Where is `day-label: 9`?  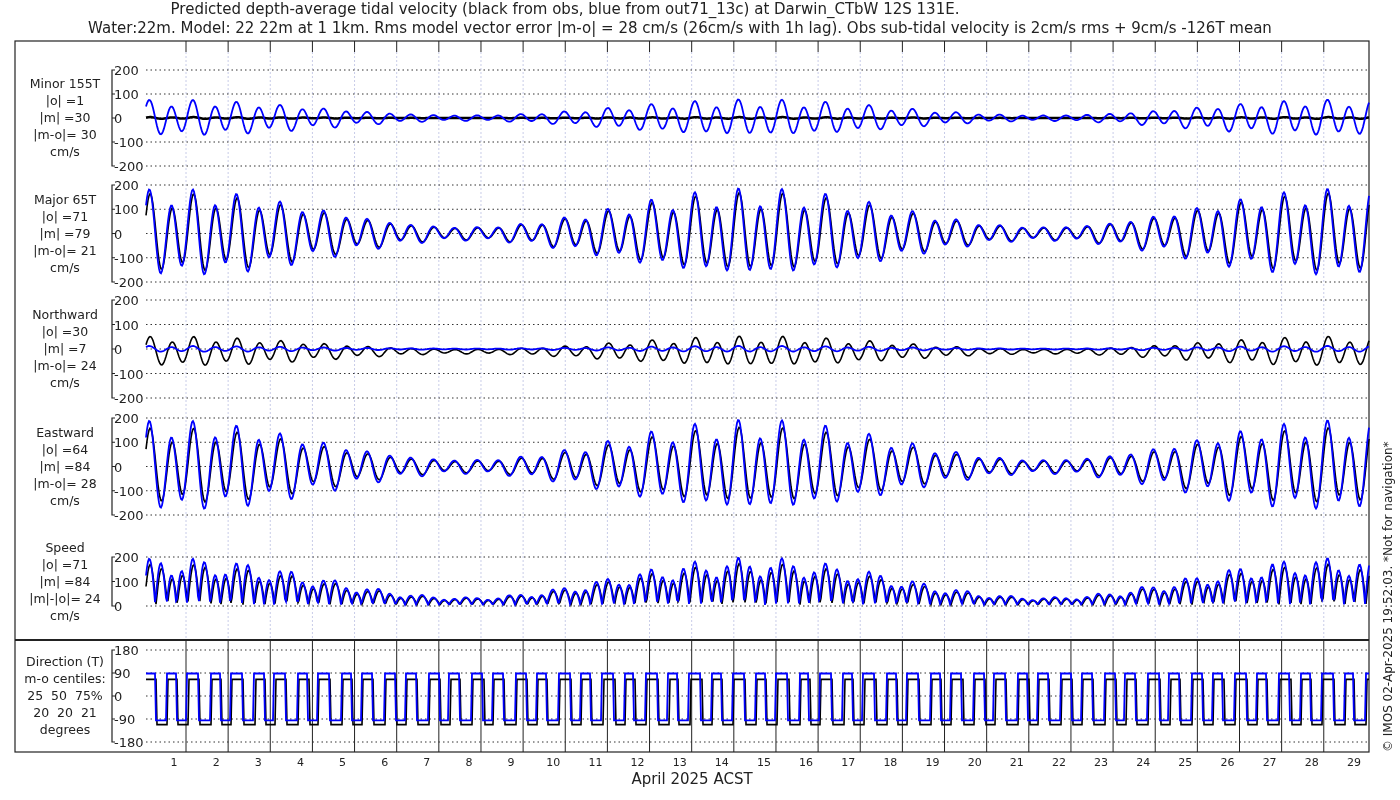
day-label: 9 is located at coordinates (511, 762).